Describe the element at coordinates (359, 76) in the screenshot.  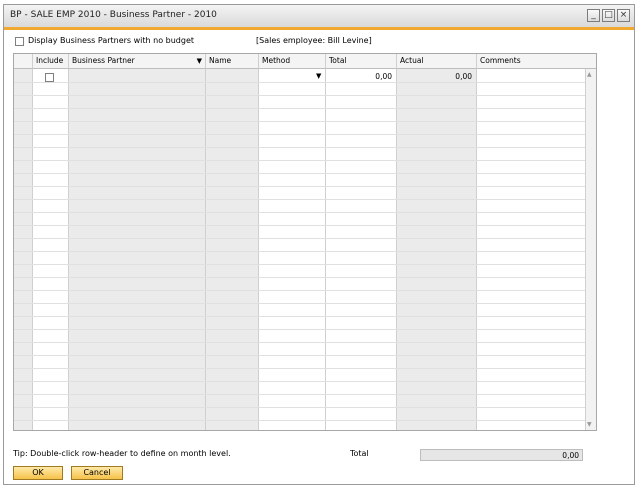
I see `row-total-value: 0,00` at that location.